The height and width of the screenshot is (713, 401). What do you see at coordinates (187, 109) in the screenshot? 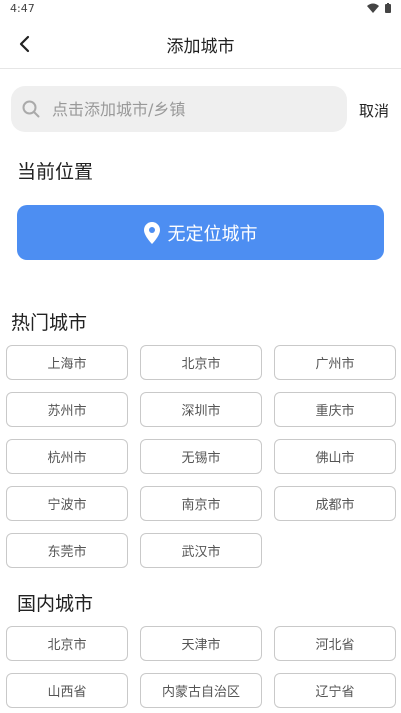
I see `search-input` at bounding box center [187, 109].